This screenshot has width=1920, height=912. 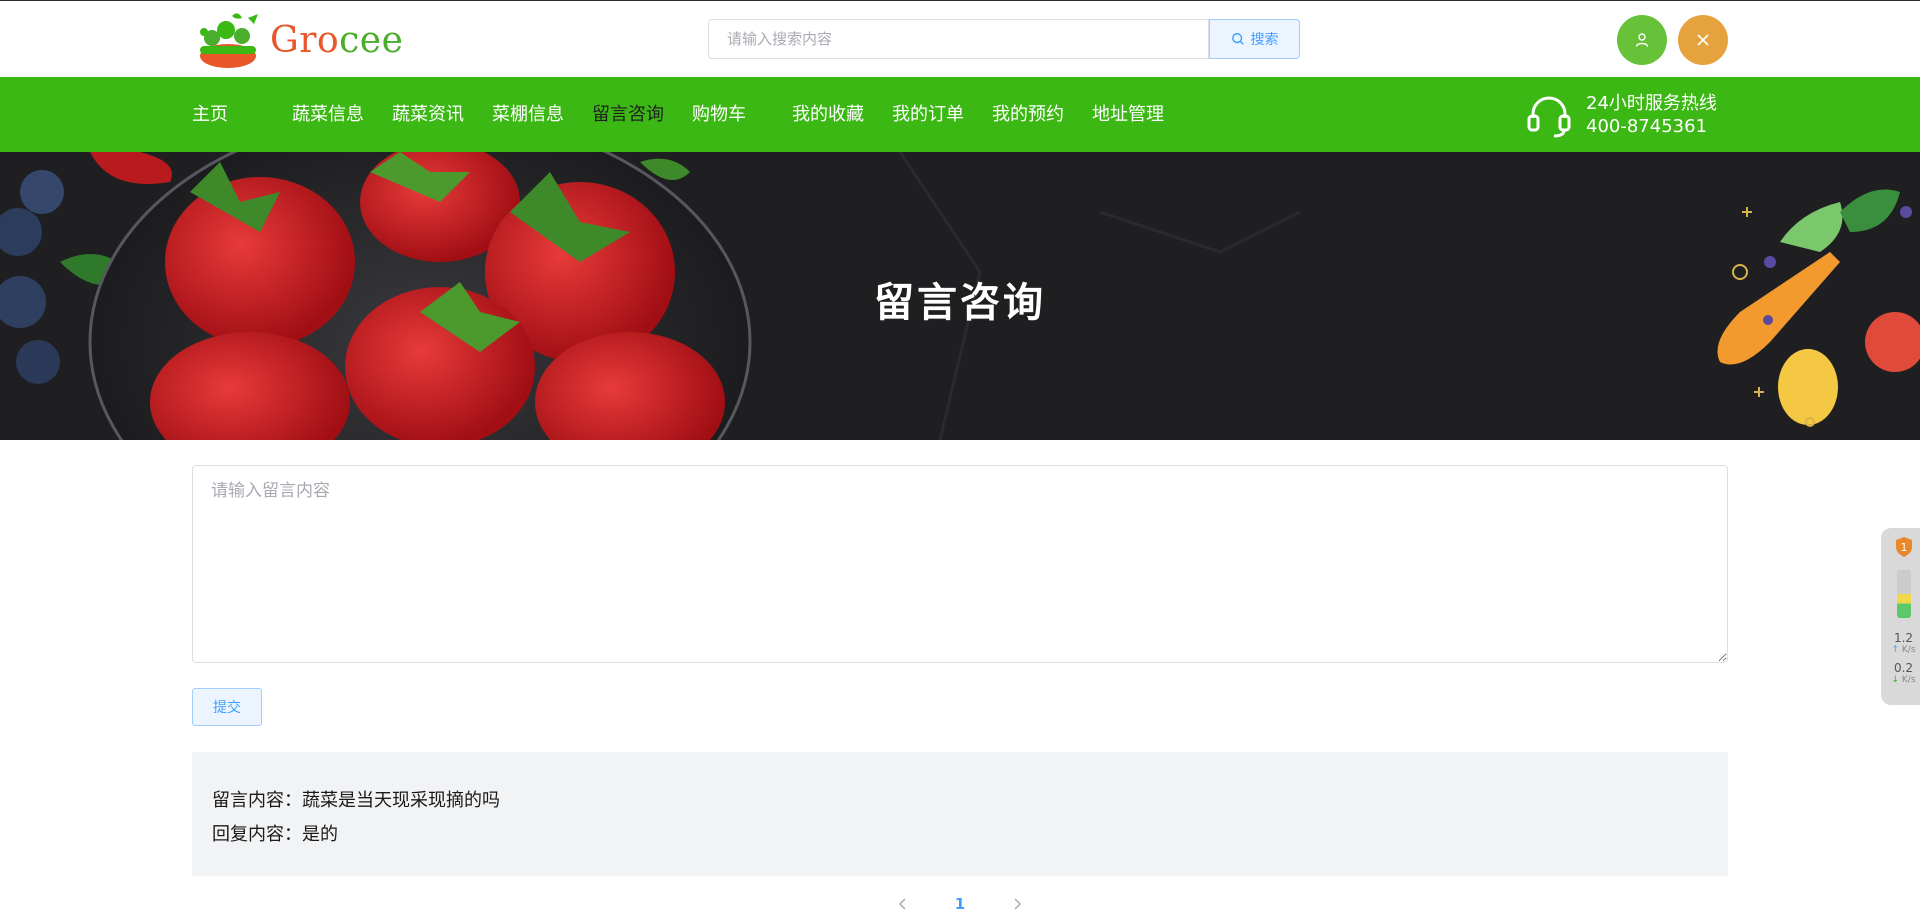 I want to click on hotline-label: 24小时服务热线, so click(x=1651, y=103).